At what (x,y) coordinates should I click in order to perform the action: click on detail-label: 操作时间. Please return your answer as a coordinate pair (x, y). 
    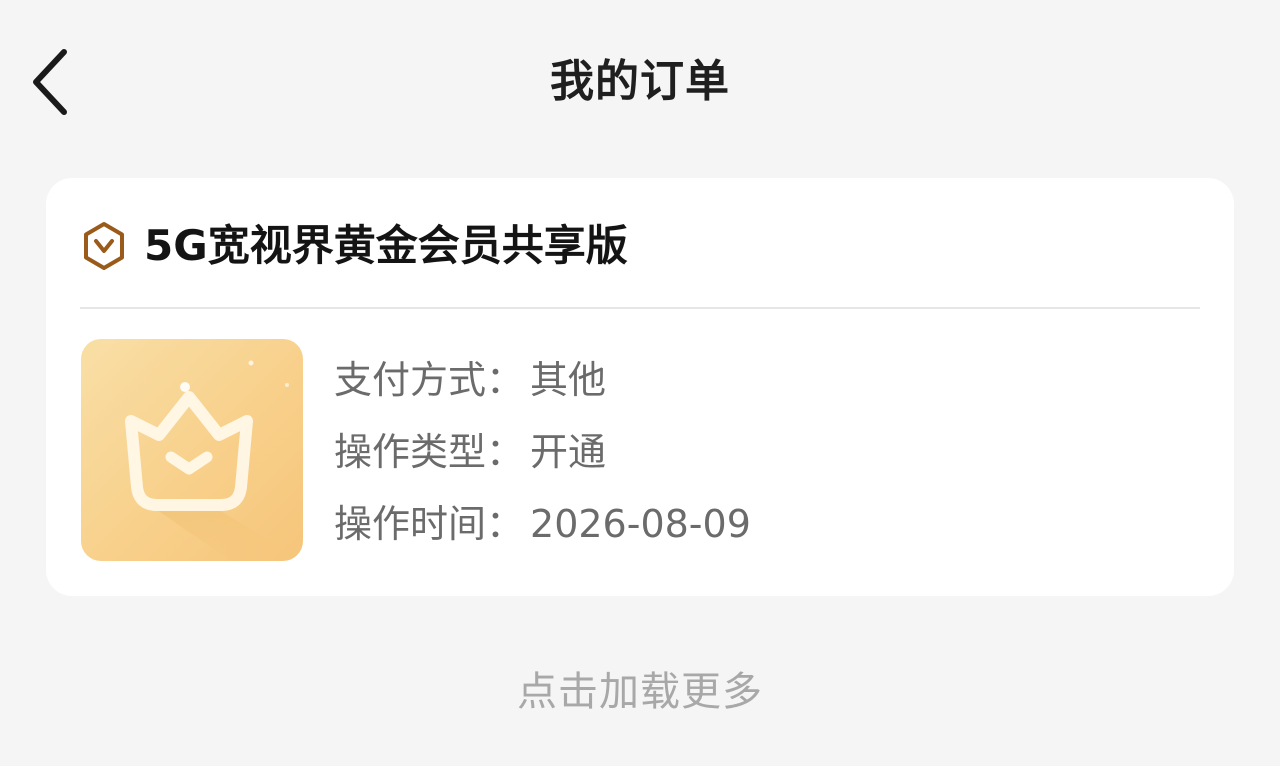
    Looking at the image, I should click on (410, 524).